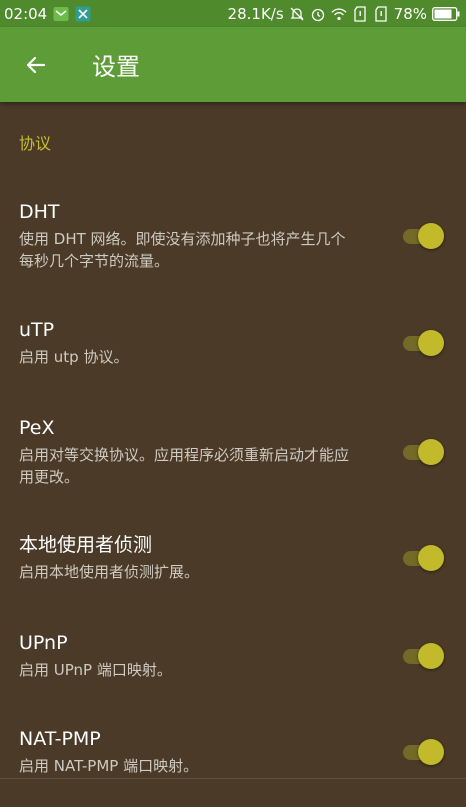 The height and width of the screenshot is (807, 466). What do you see at coordinates (184, 466) in the screenshot?
I see `pref-summary: 启用对等交换协议。应用程序必须重新启动才能应用更改。` at bounding box center [184, 466].